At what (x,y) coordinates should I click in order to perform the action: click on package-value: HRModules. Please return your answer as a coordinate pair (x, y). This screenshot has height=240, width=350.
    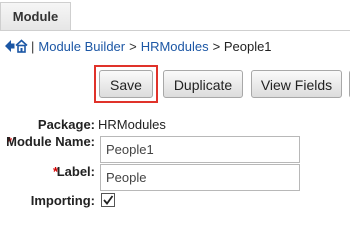
    Looking at the image, I should click on (132, 124).